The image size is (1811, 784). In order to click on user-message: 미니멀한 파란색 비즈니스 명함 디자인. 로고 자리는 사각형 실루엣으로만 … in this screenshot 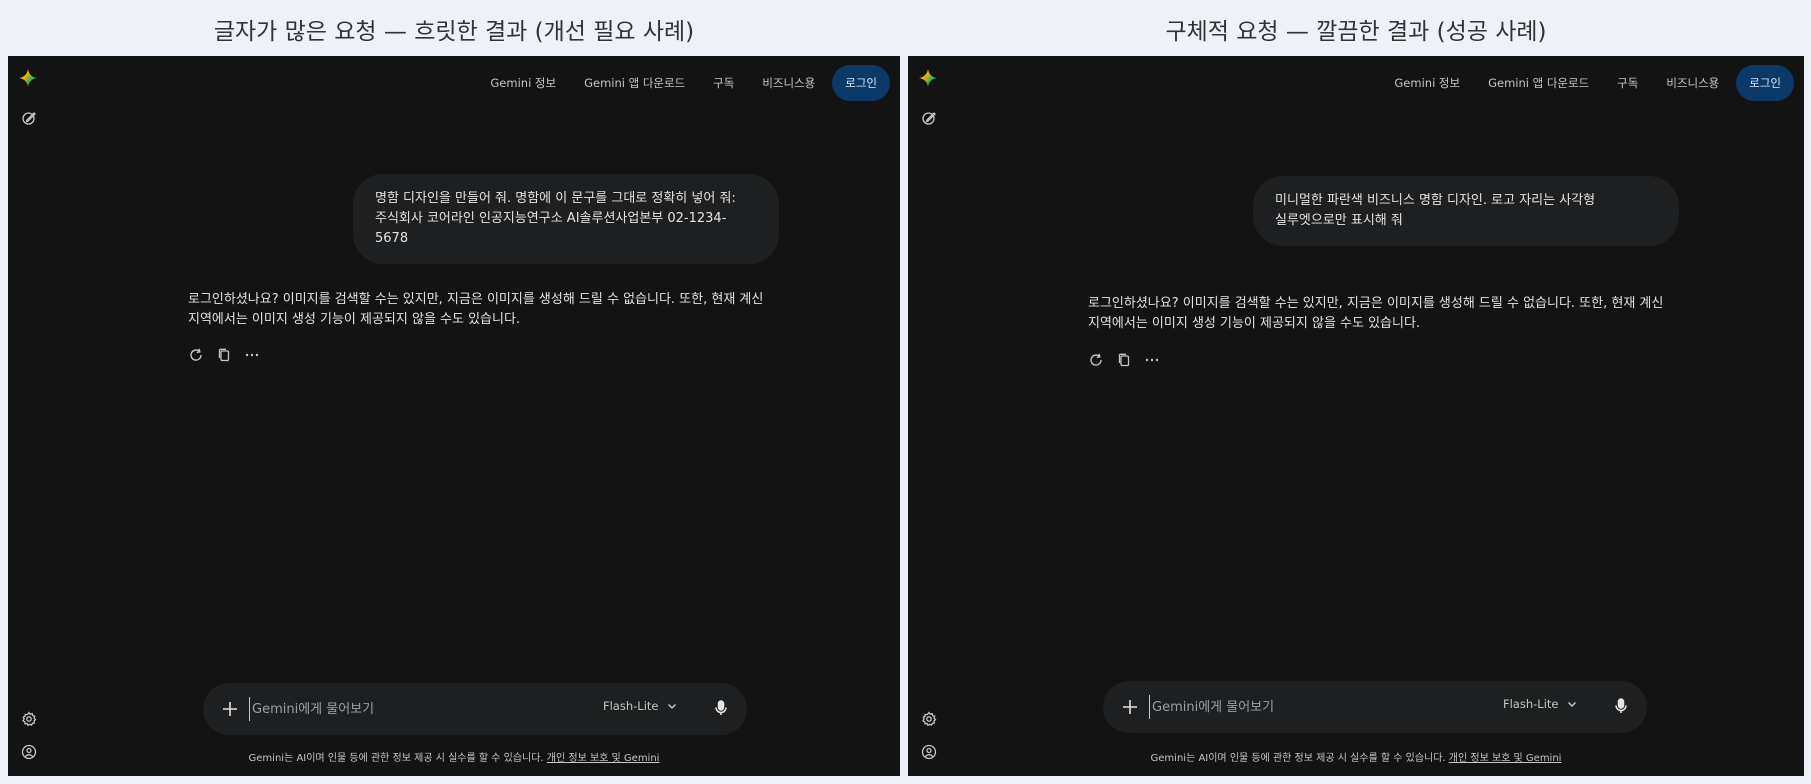, I will do `click(1466, 211)`.